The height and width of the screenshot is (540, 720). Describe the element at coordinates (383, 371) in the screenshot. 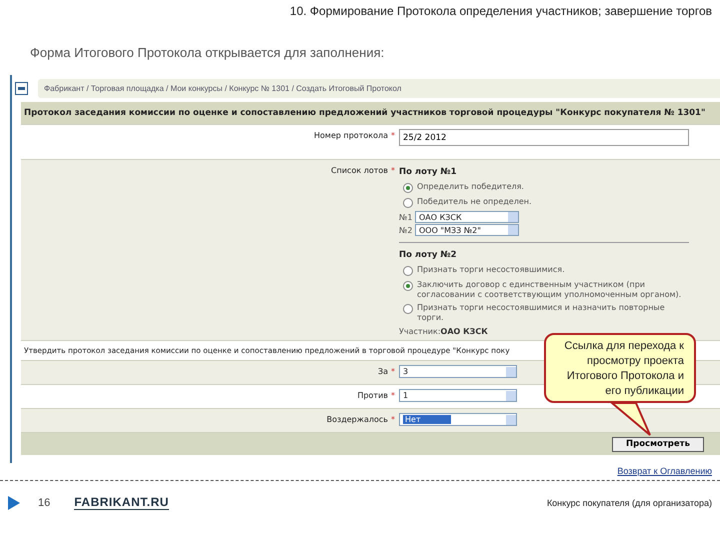

I see `field-label: За` at that location.